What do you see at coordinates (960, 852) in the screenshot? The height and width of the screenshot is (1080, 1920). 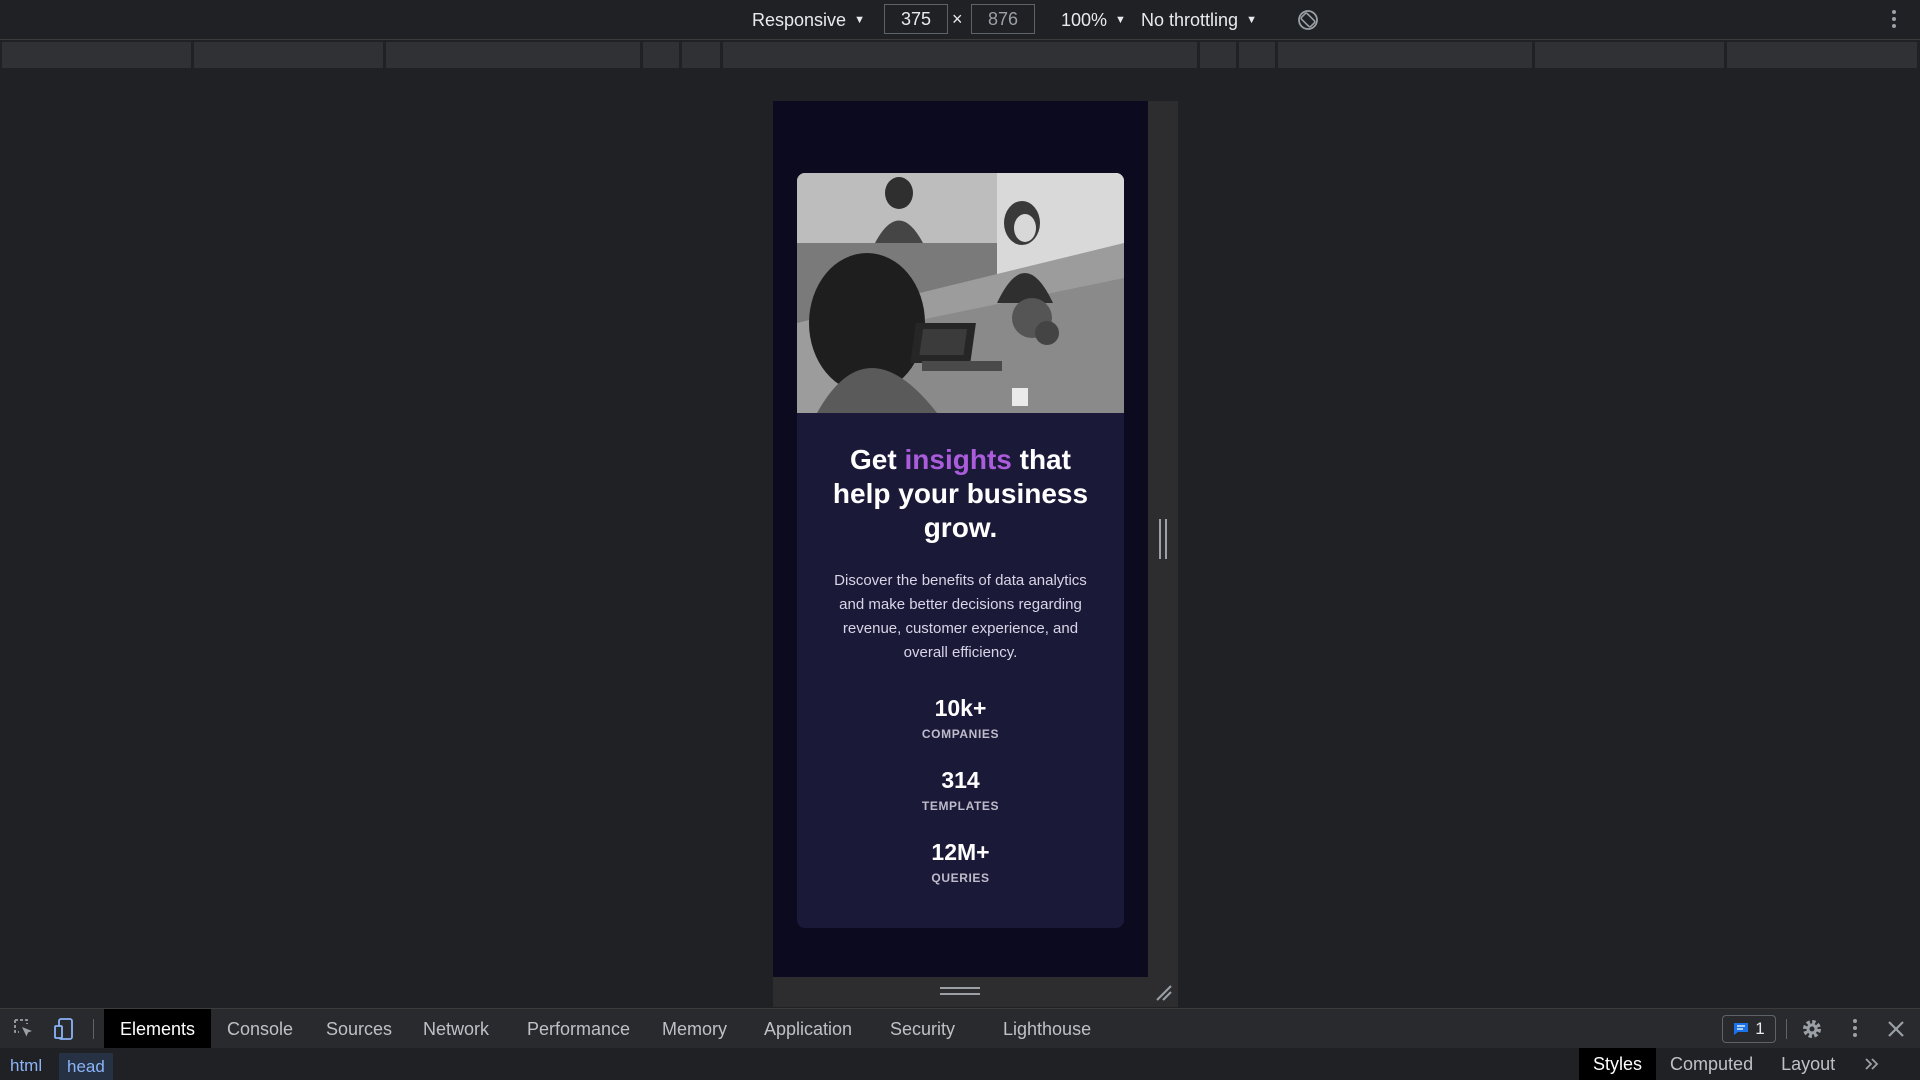 I see `stat-value: 12M+` at bounding box center [960, 852].